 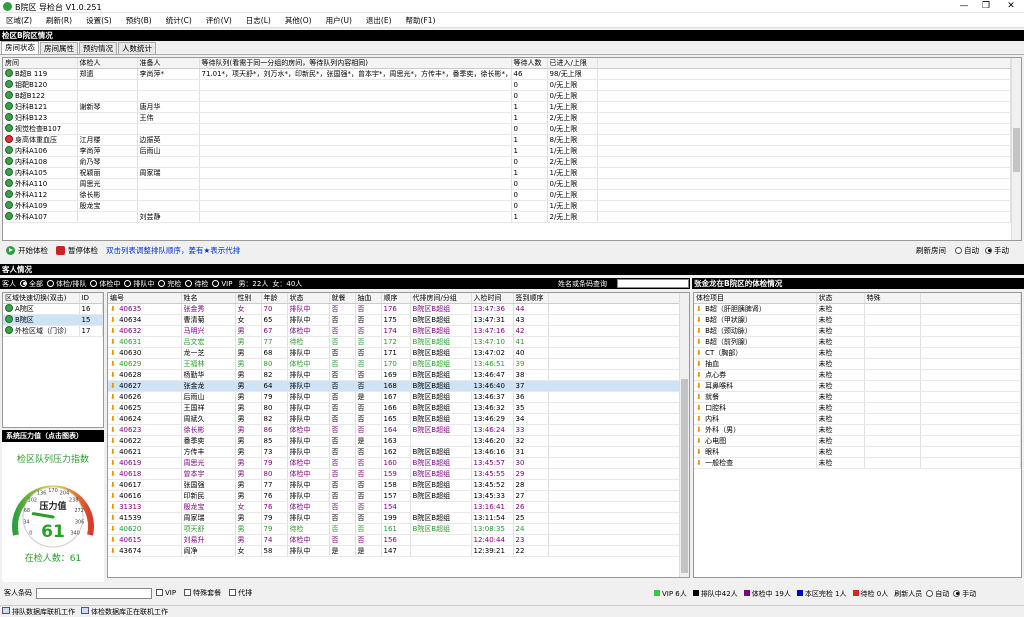 What do you see at coordinates (962, 594) in the screenshot?
I see `guest-manual-radio: 手动` at bounding box center [962, 594].